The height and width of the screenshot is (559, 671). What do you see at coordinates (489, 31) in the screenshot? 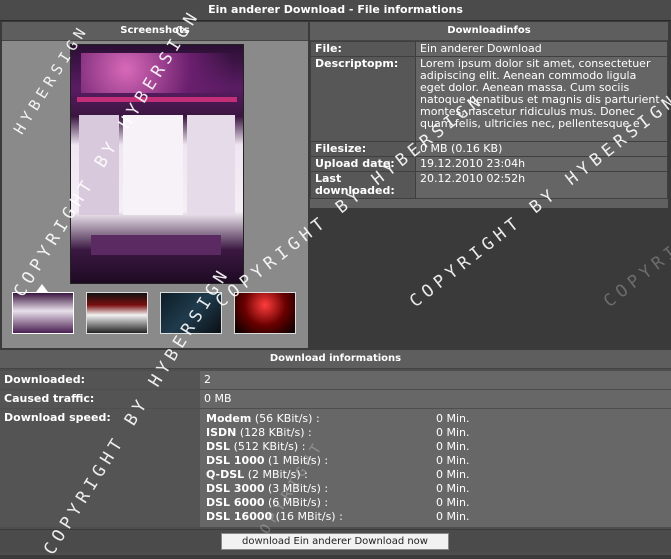
I see `downloadinfos-header: Downloadinfos` at bounding box center [489, 31].